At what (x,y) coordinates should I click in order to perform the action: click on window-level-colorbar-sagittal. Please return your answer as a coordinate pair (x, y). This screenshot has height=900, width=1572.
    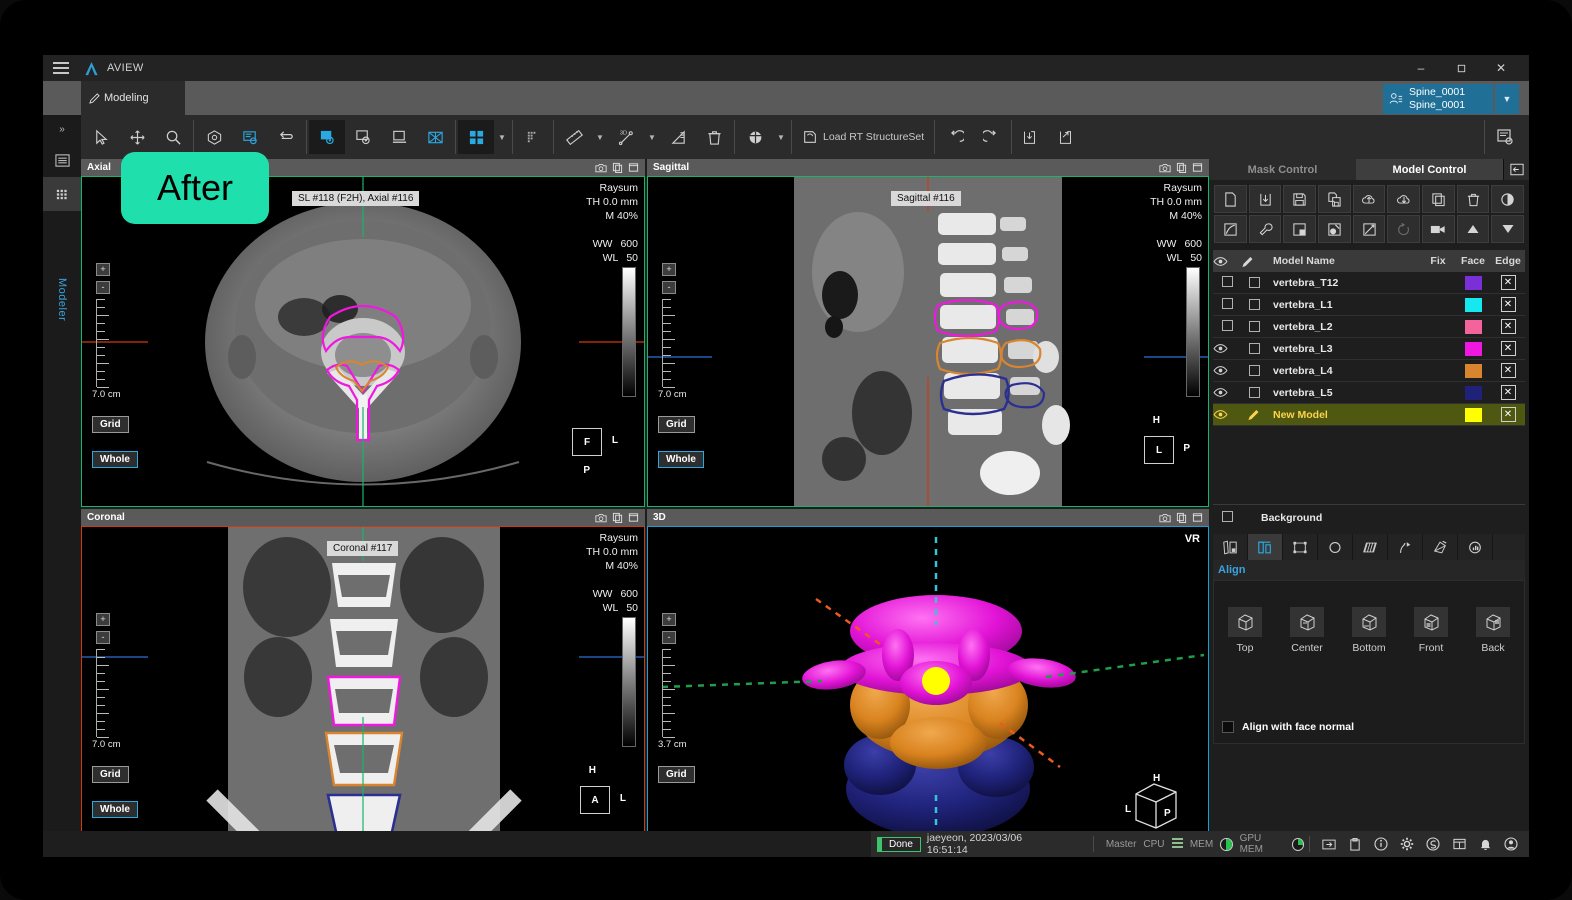
    Looking at the image, I should click on (1193, 332).